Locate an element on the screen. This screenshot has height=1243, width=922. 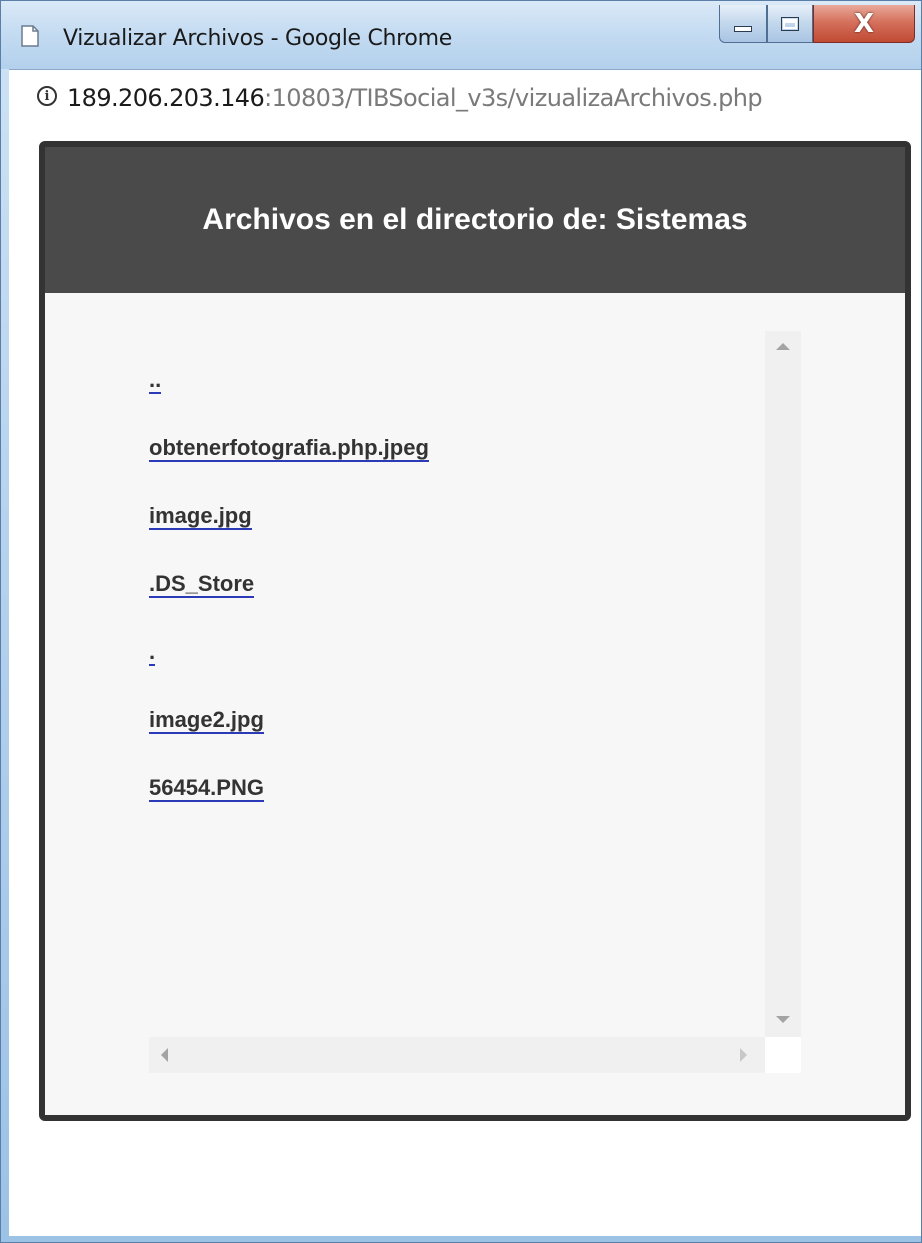
file-link-ds-store: .DS_Store is located at coordinates (456, 605).